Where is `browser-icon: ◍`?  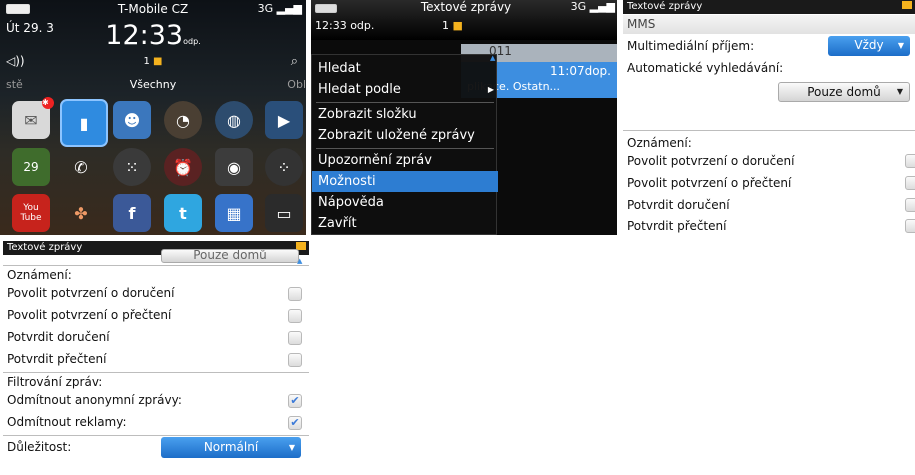
browser-icon: ◍ is located at coordinates (234, 120).